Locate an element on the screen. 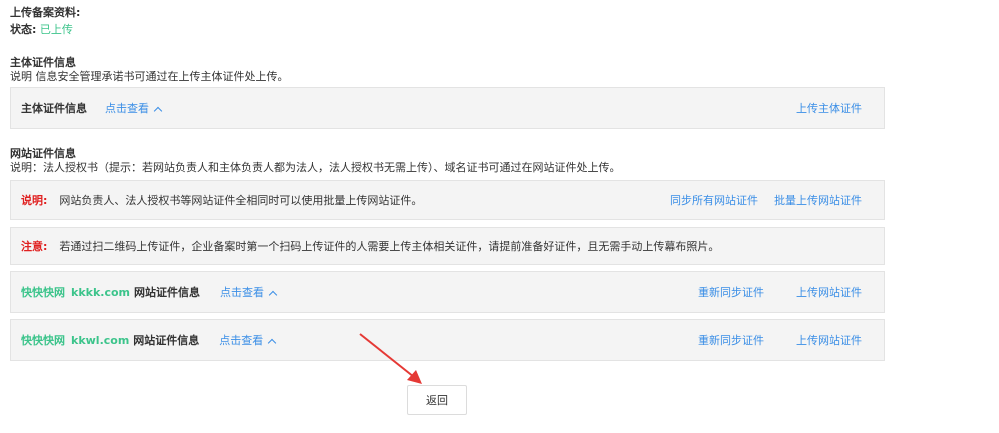  website-domain: kkwl.com is located at coordinates (100, 340).